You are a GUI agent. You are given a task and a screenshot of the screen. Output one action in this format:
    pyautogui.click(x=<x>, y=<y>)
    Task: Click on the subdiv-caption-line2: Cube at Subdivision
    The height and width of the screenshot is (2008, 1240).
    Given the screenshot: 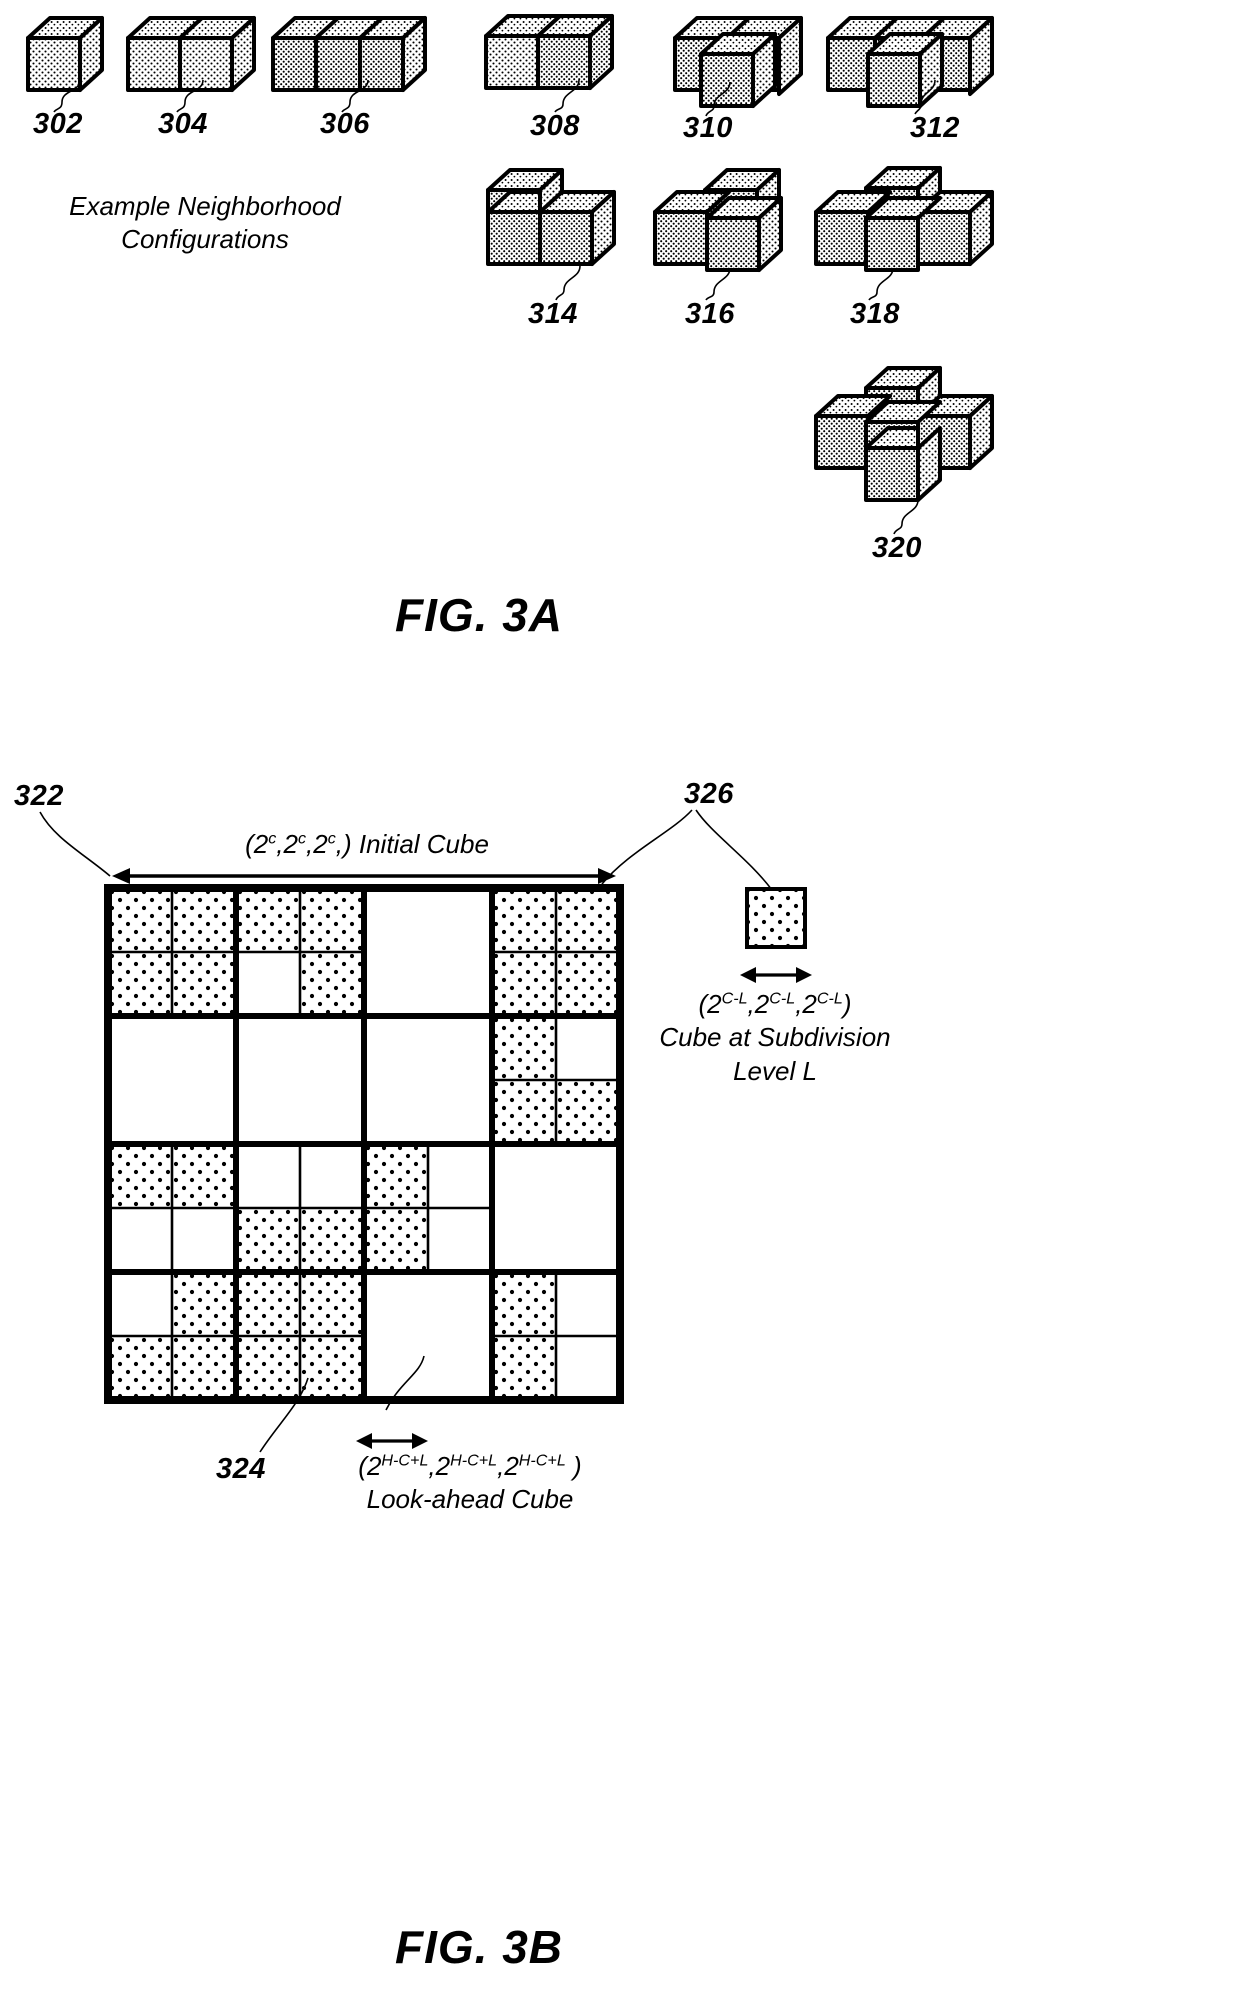 What is the action you would take?
    pyautogui.click(x=775, y=1037)
    